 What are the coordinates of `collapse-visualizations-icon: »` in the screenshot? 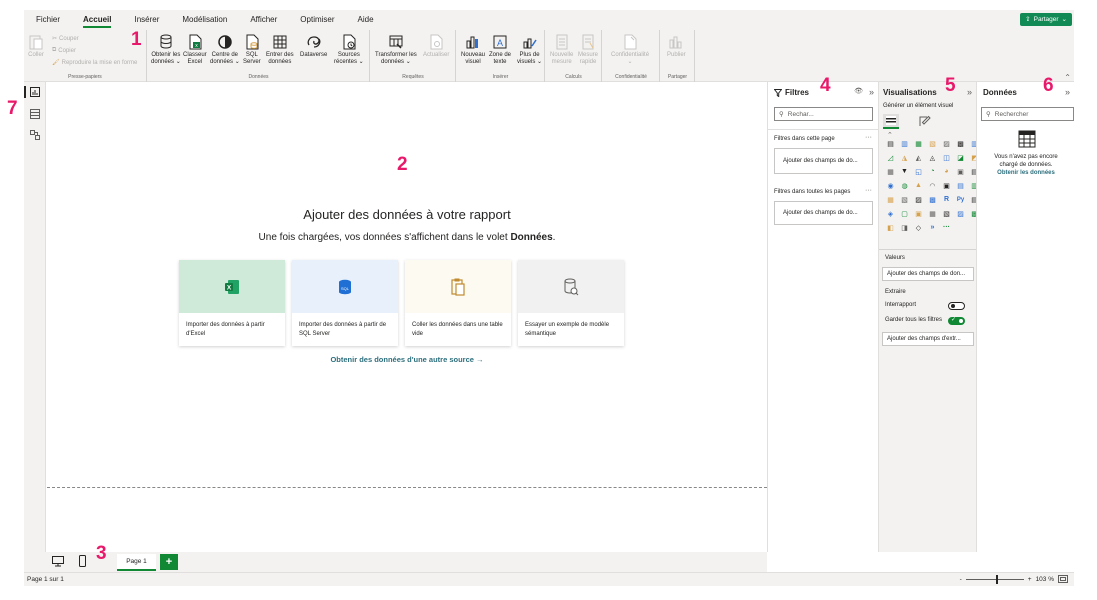 It's located at (969, 92).